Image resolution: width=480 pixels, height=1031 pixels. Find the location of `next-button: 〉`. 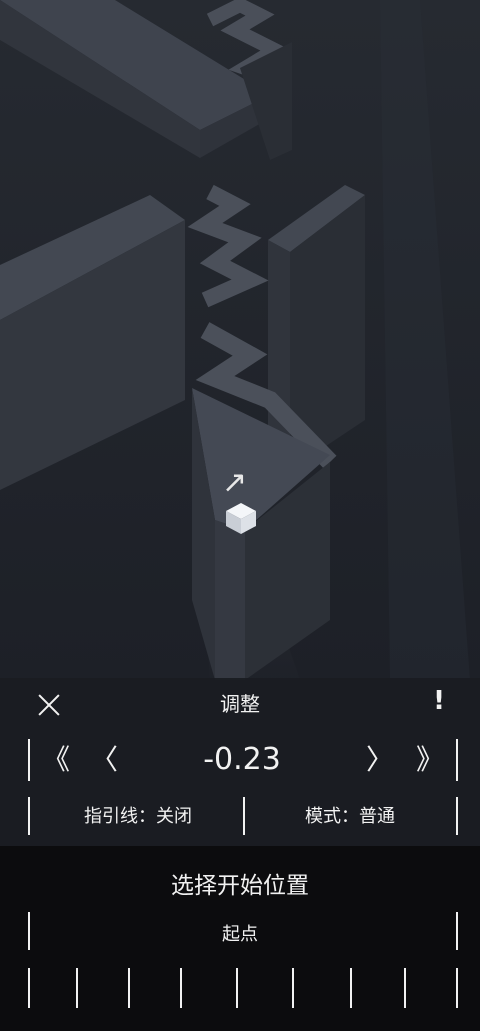

next-button: 〉 is located at coordinates (380, 760).